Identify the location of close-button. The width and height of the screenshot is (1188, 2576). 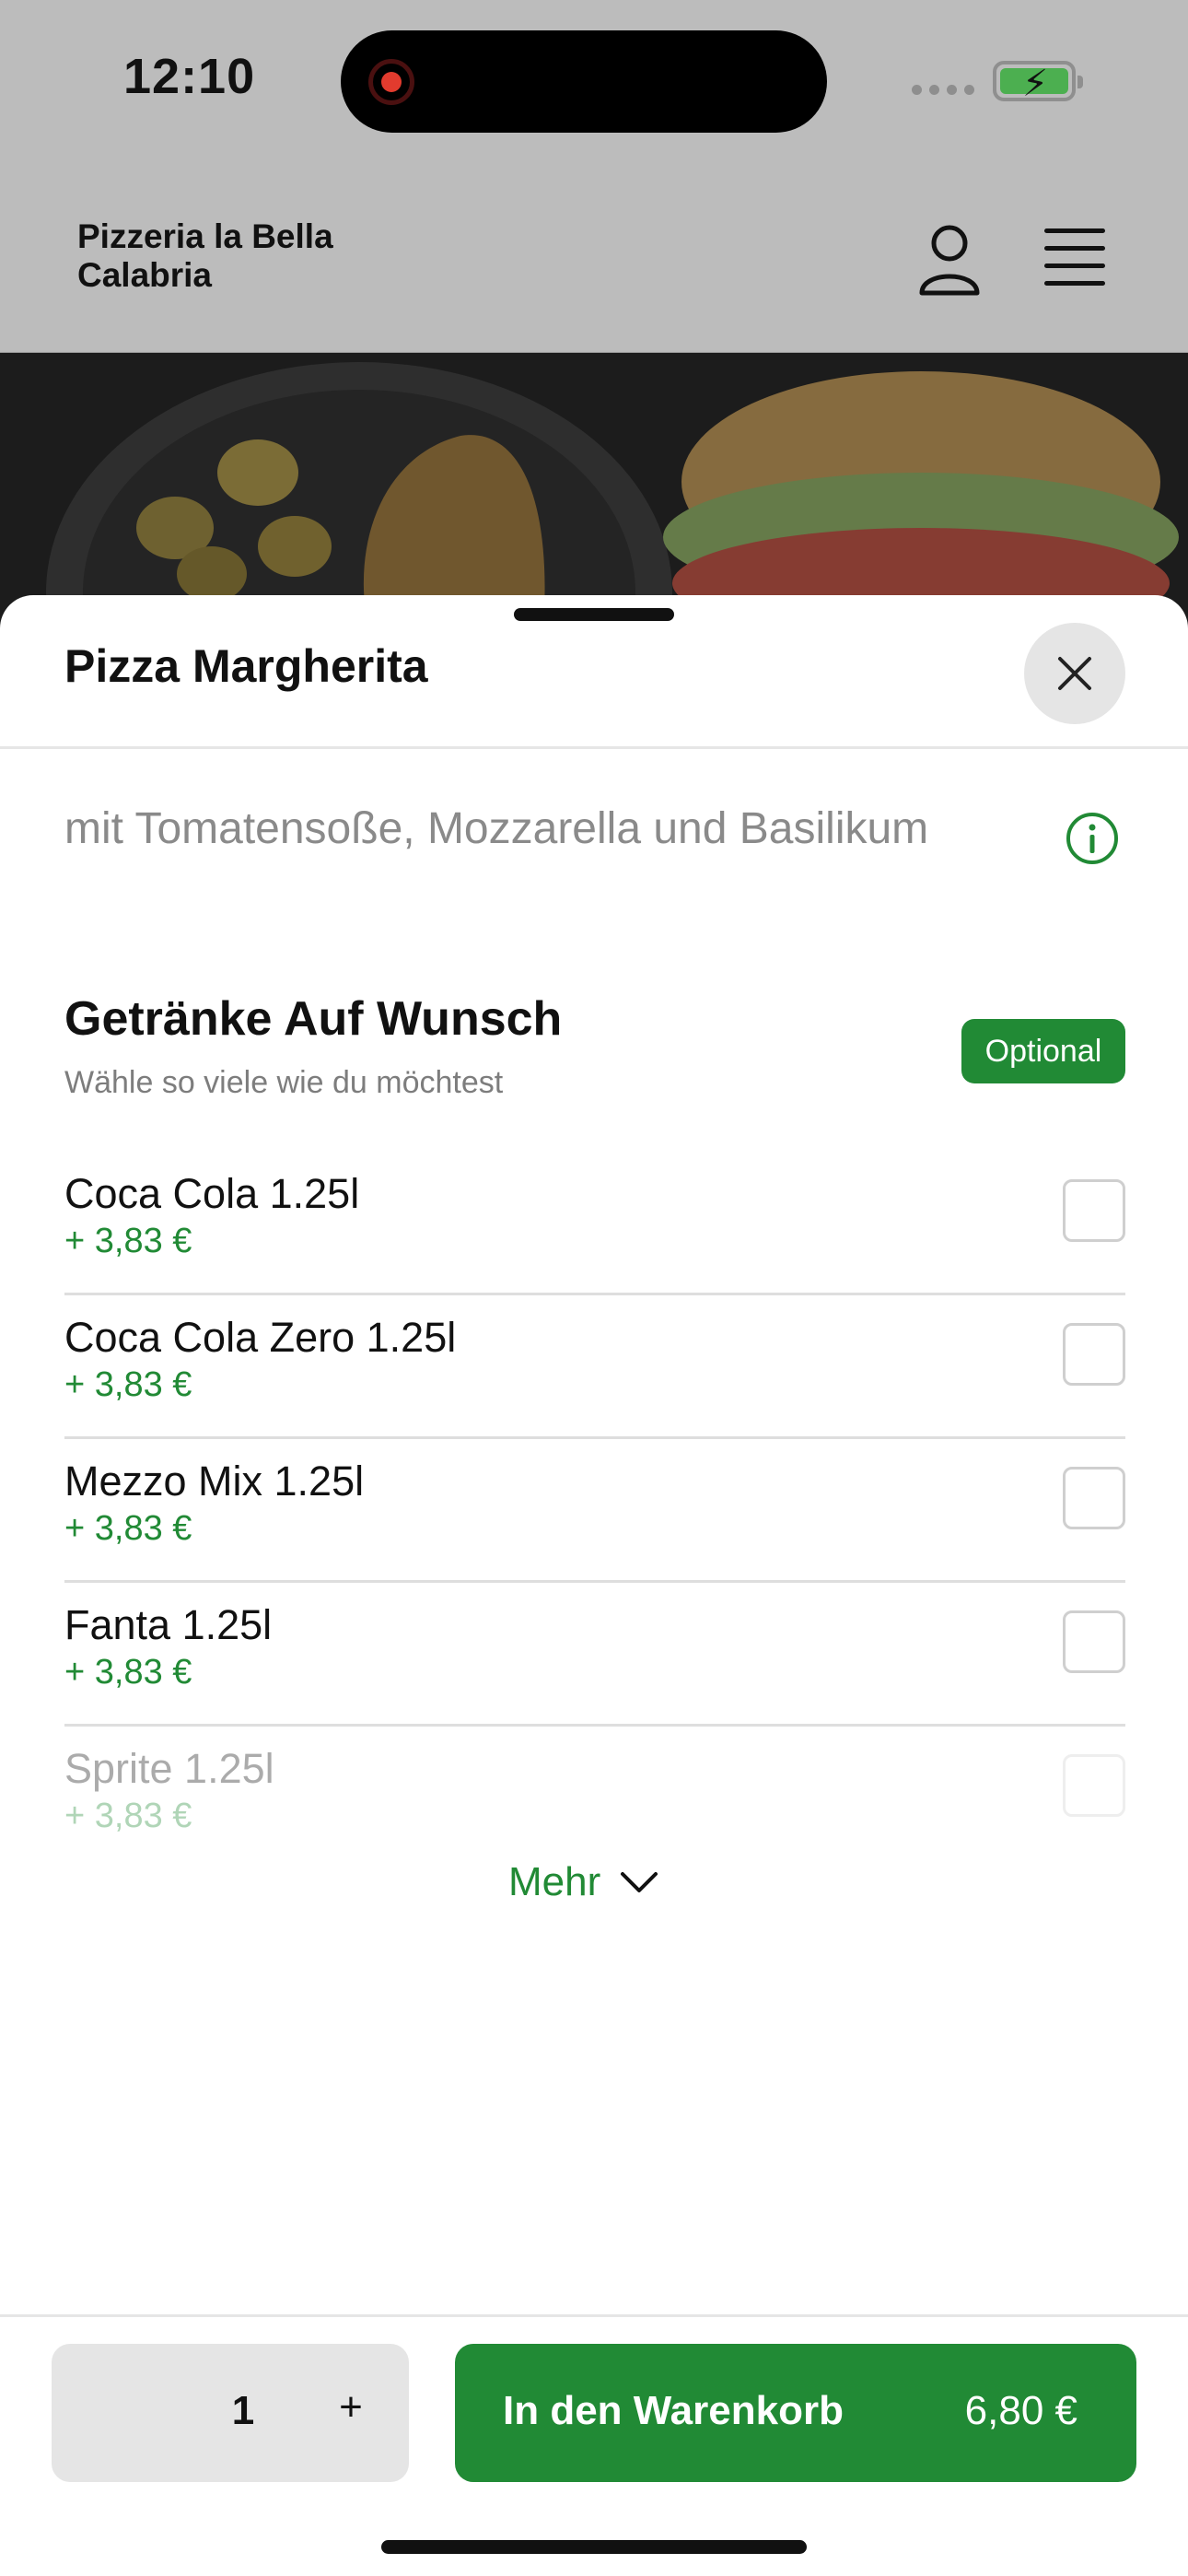
(1074, 673).